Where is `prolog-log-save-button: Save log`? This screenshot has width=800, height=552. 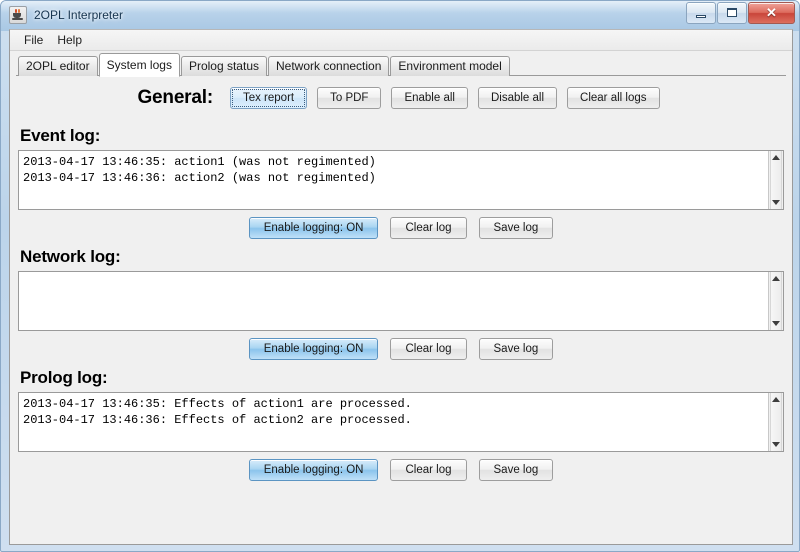
prolog-log-save-button: Save log is located at coordinates (516, 470).